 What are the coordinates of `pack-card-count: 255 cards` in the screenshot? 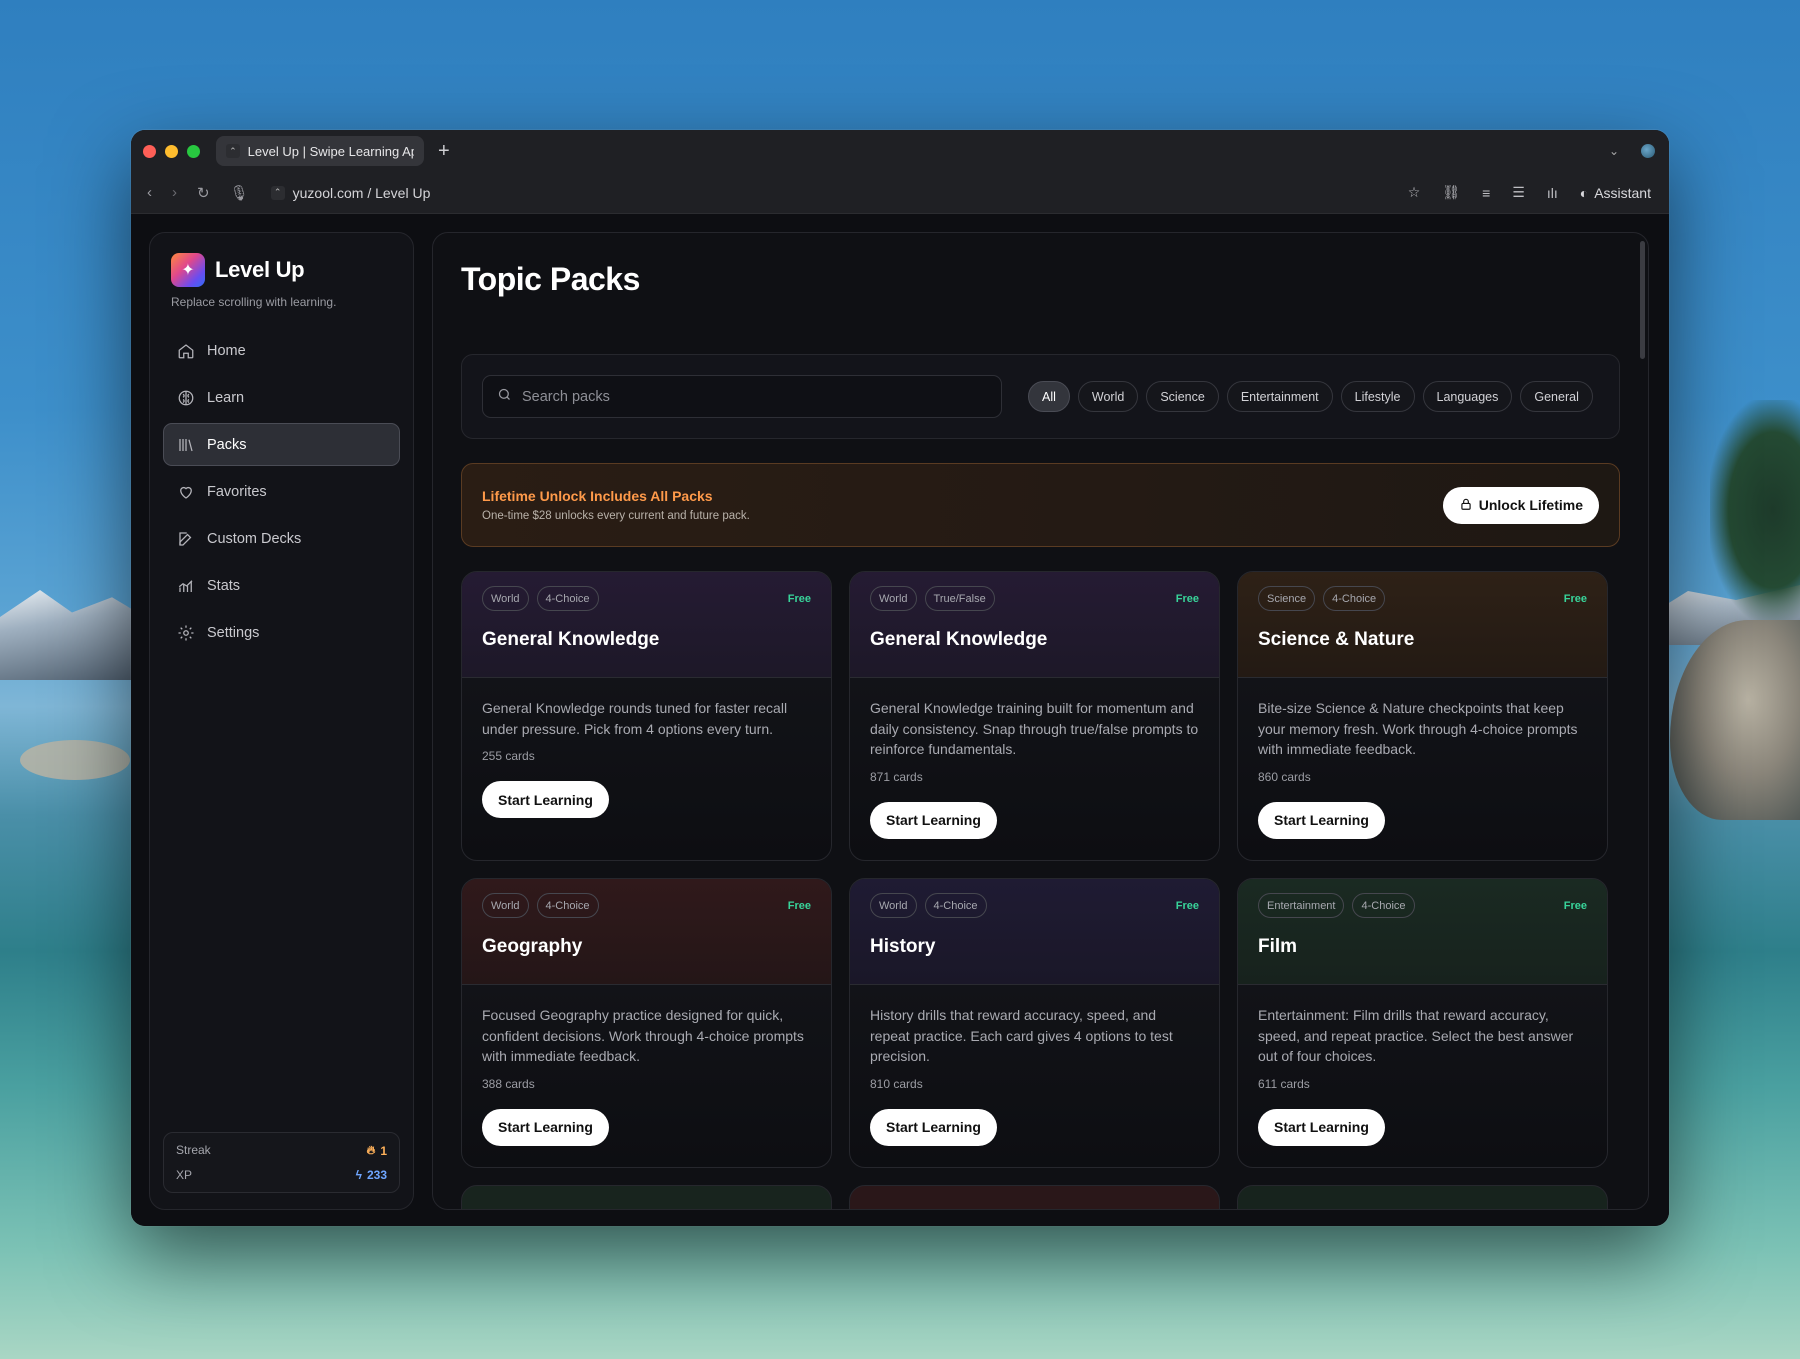 It's located at (508, 756).